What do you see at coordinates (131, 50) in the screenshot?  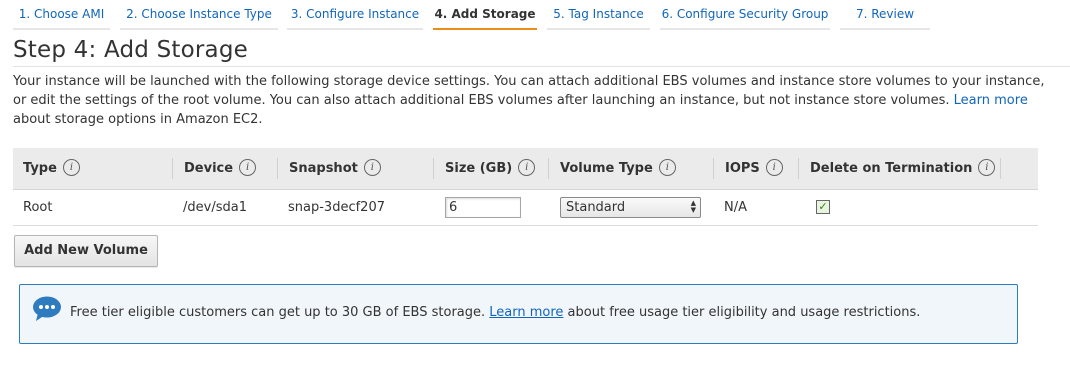 I see `page-title: Step 4: Add Storage` at bounding box center [131, 50].